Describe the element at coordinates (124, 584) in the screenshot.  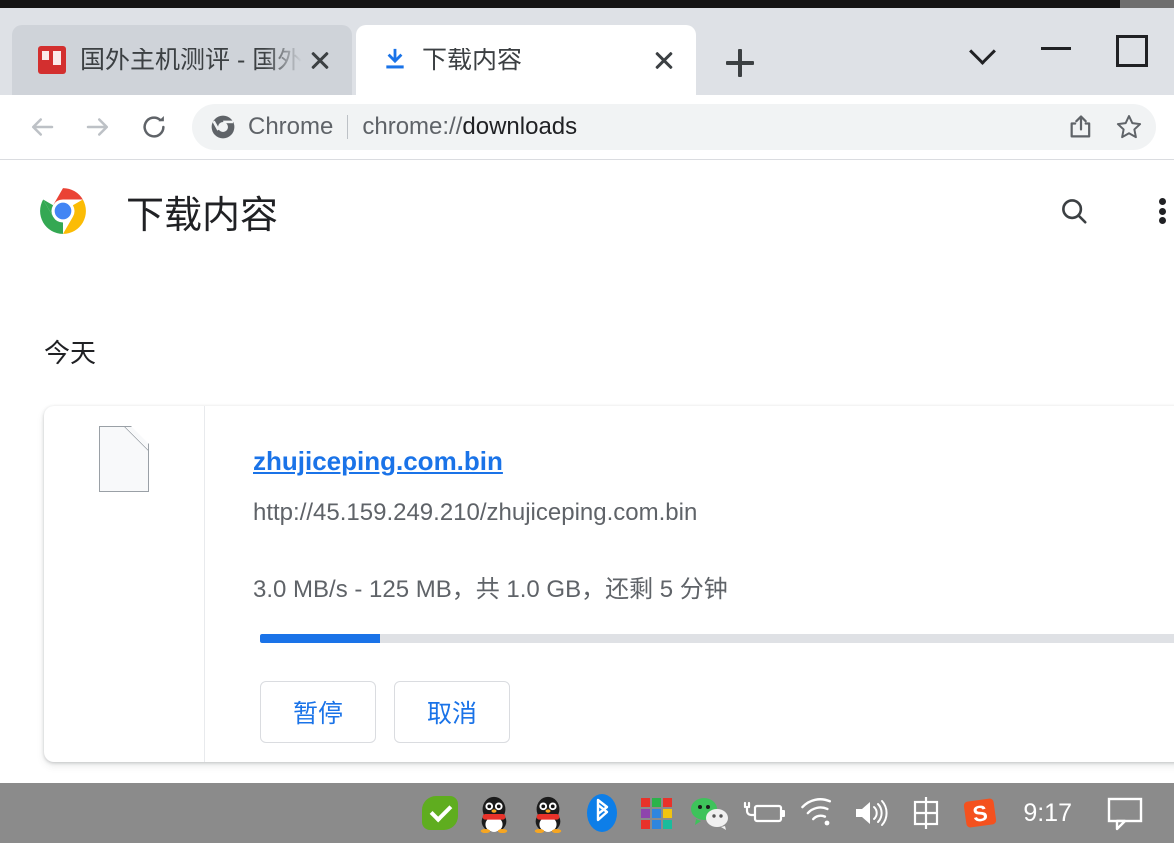
I see `download-icon-column` at that location.